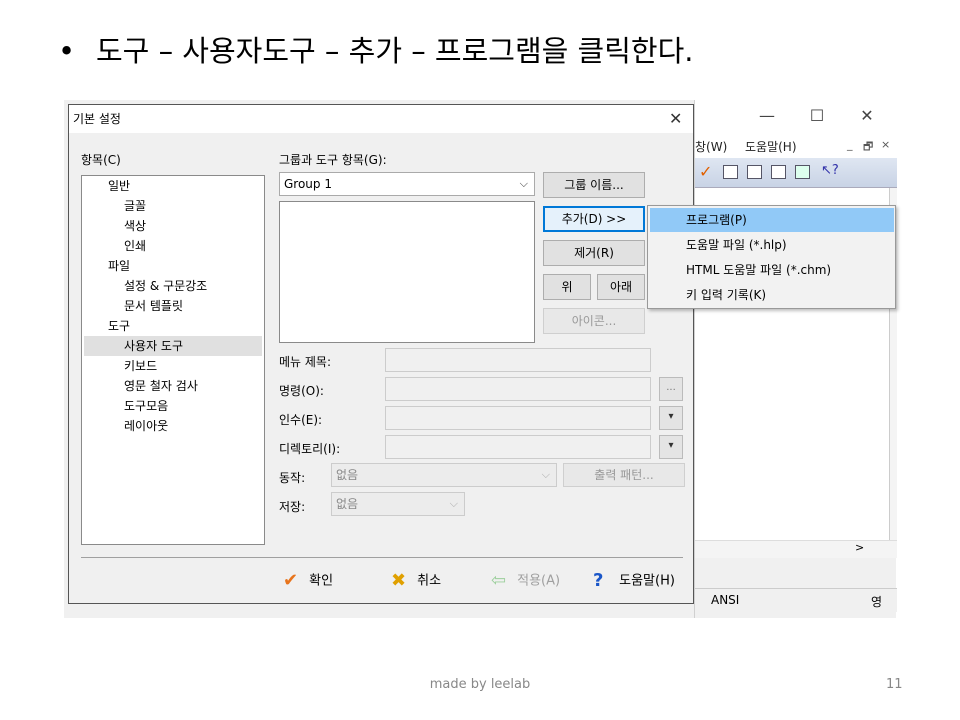  I want to click on ok-button: ✔ 확인, so click(308, 581).